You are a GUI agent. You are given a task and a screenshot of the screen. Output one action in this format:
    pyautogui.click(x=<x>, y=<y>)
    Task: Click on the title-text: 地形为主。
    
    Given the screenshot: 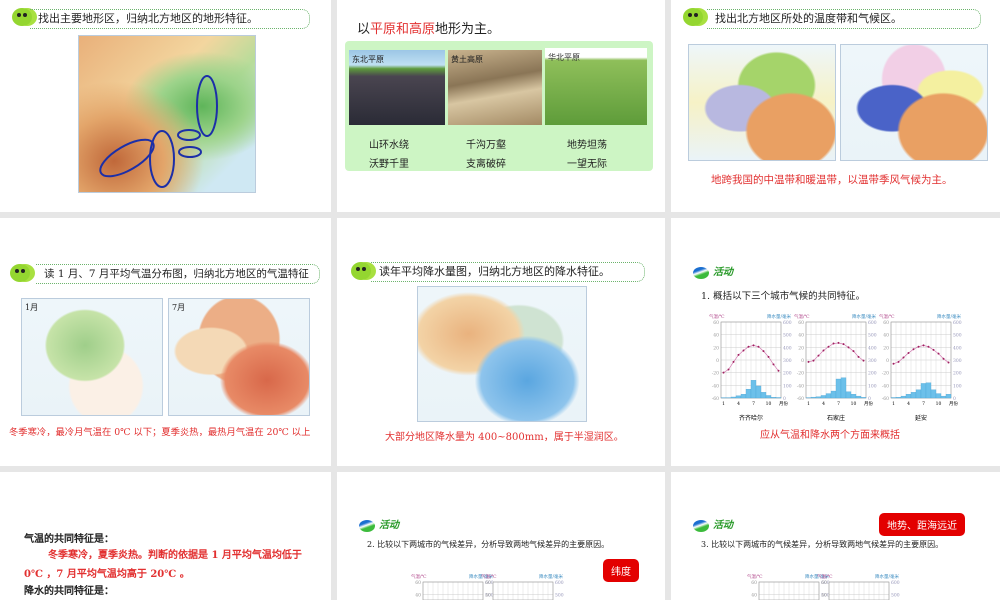 What is the action you would take?
    pyautogui.click(x=468, y=29)
    